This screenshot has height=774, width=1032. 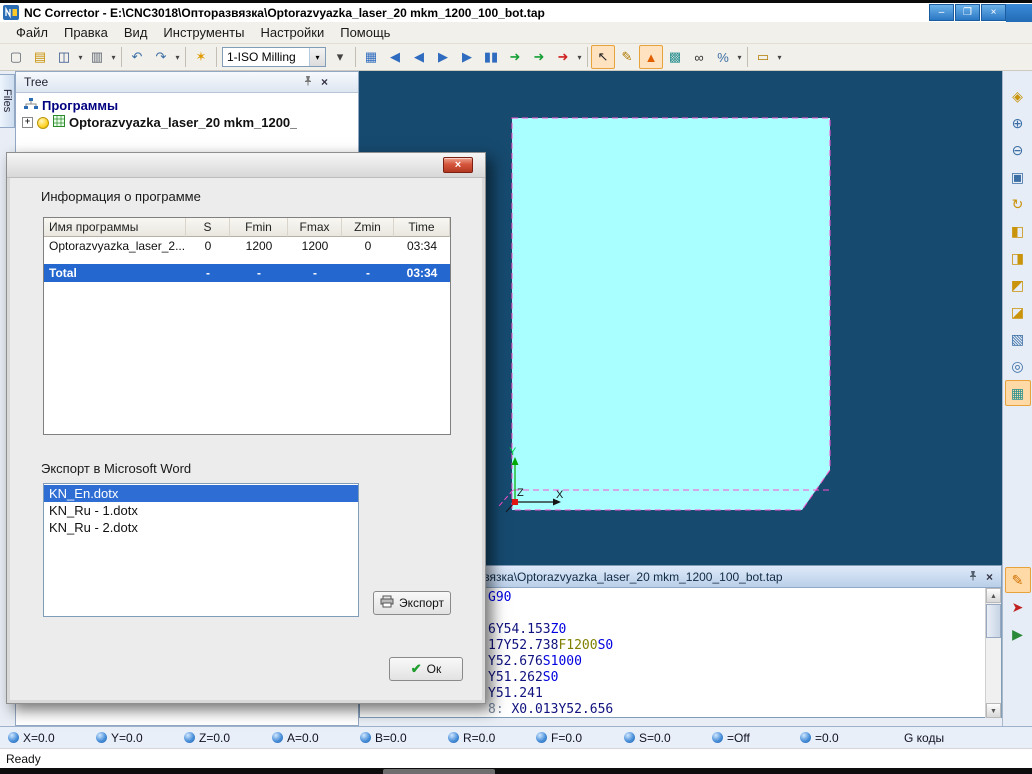 What do you see at coordinates (924, 738) in the screenshot?
I see `gcodes-button: G коды` at bounding box center [924, 738].